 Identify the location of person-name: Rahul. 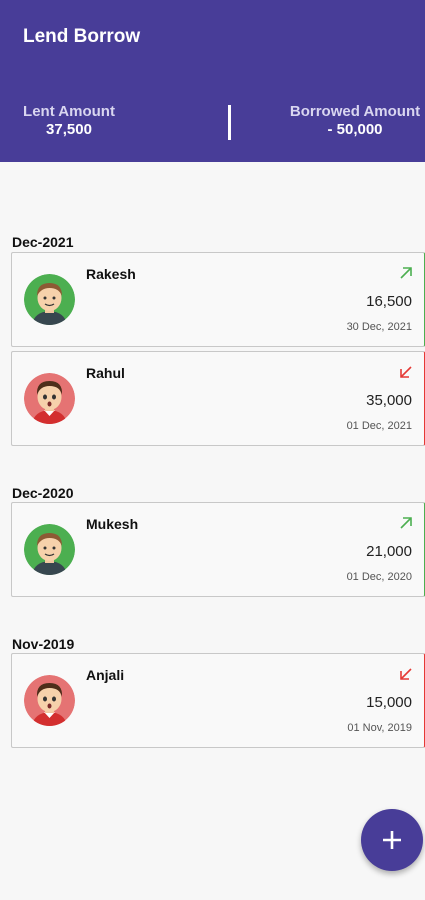
(105, 373).